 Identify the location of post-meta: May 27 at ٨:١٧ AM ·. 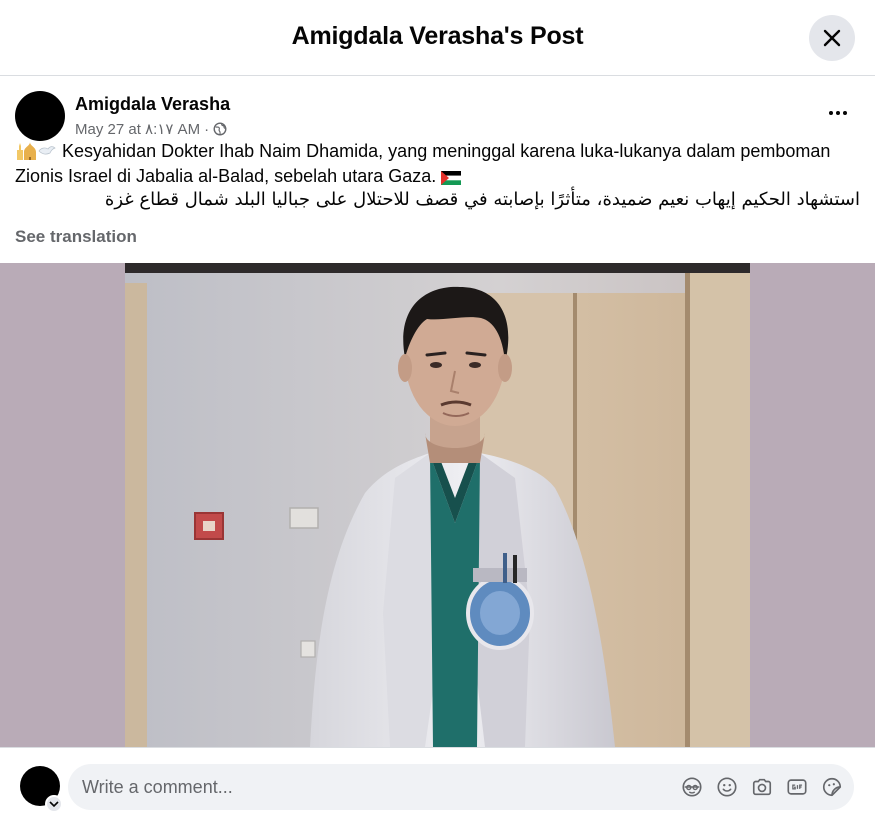
(151, 129).